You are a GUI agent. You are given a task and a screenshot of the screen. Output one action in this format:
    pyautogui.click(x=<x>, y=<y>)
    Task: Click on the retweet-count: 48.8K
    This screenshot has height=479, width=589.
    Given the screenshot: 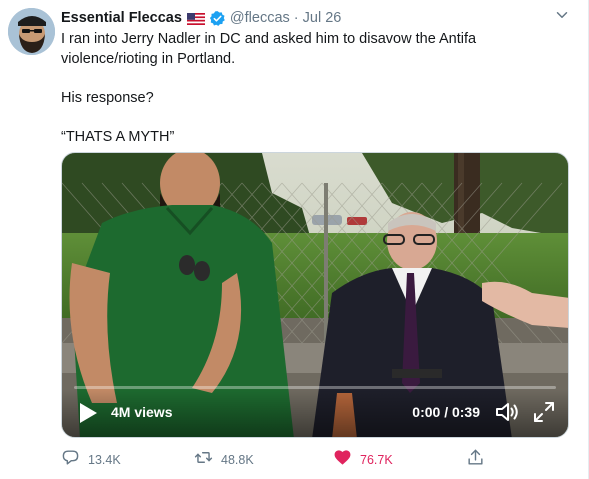 What is the action you would take?
    pyautogui.click(x=237, y=460)
    